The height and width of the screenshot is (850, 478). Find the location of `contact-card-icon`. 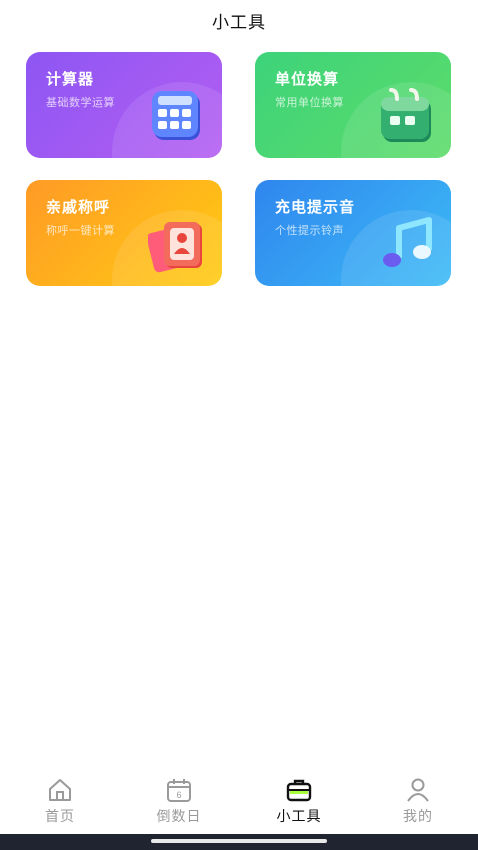

contact-card-icon is located at coordinates (175, 247).